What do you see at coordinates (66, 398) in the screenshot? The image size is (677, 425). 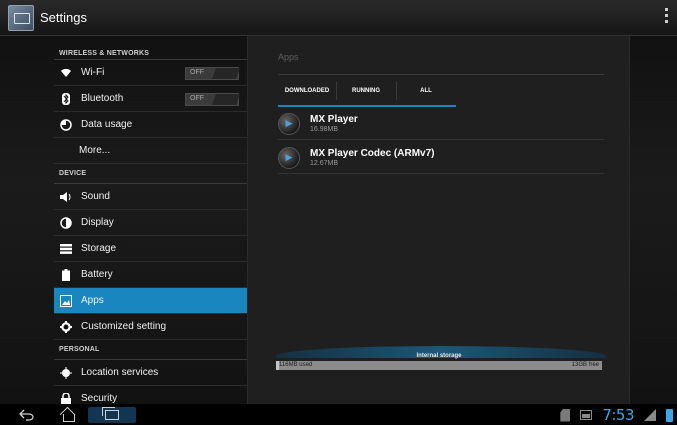 I see `lock-icon` at bounding box center [66, 398].